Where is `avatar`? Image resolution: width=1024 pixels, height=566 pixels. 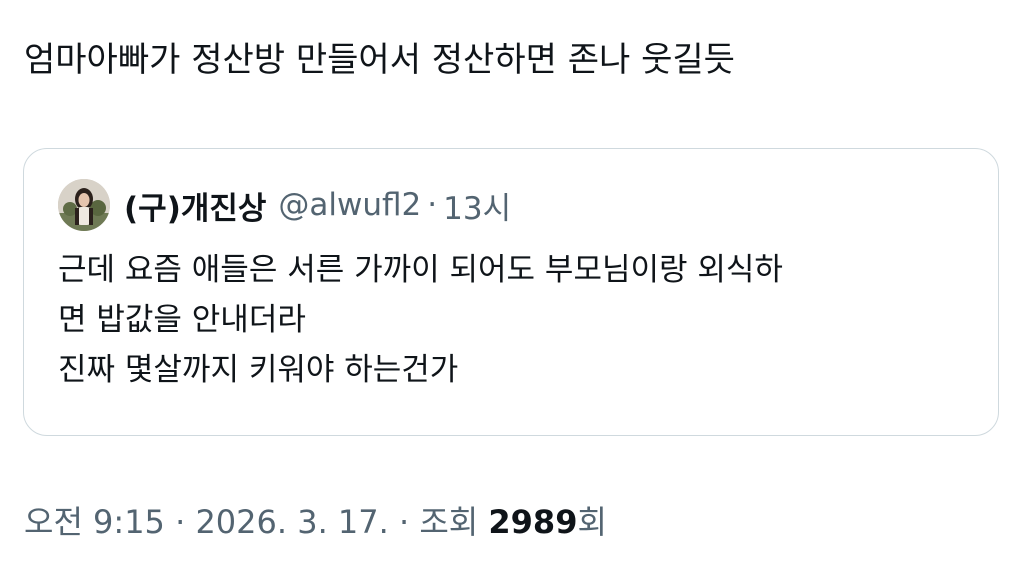
avatar is located at coordinates (84, 205).